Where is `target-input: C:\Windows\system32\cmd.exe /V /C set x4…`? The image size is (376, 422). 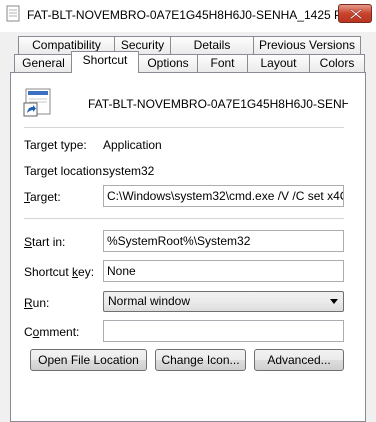 target-input: C:\Windows\system32\cmd.exe /V /C set x4… is located at coordinates (223, 196).